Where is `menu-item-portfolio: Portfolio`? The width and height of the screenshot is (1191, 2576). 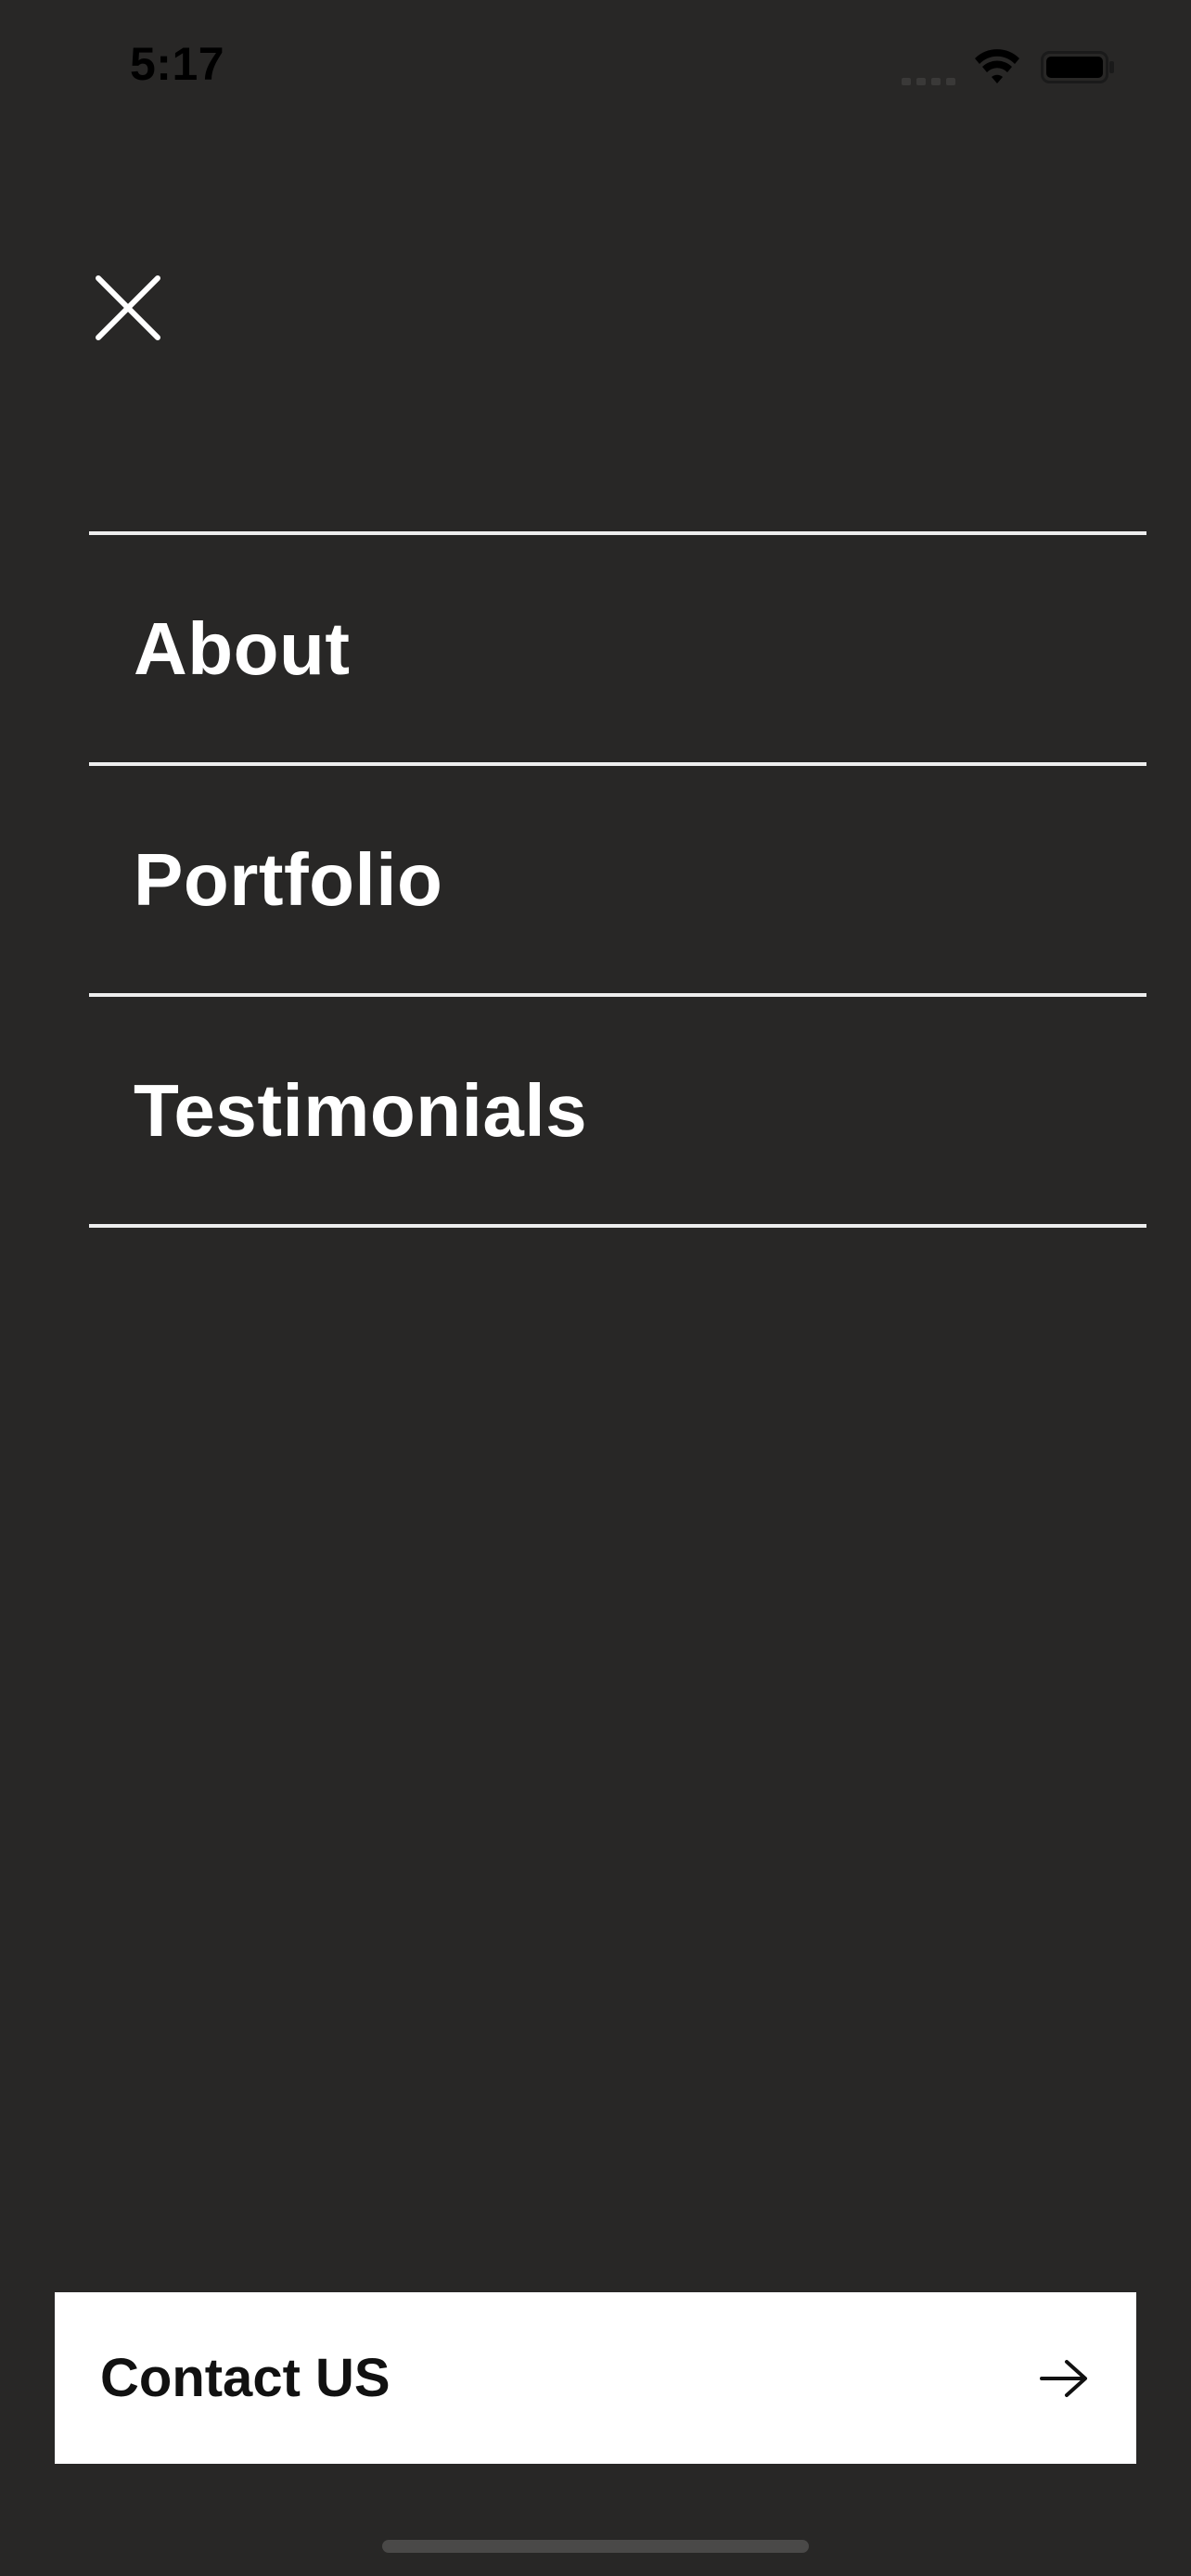
menu-item-portfolio: Portfolio is located at coordinates (617, 880).